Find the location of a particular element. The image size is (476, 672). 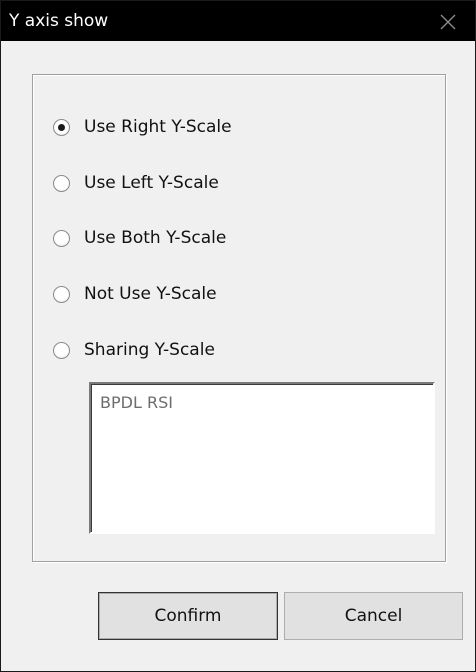

title-bar: Y axis show is located at coordinates (238, 21).